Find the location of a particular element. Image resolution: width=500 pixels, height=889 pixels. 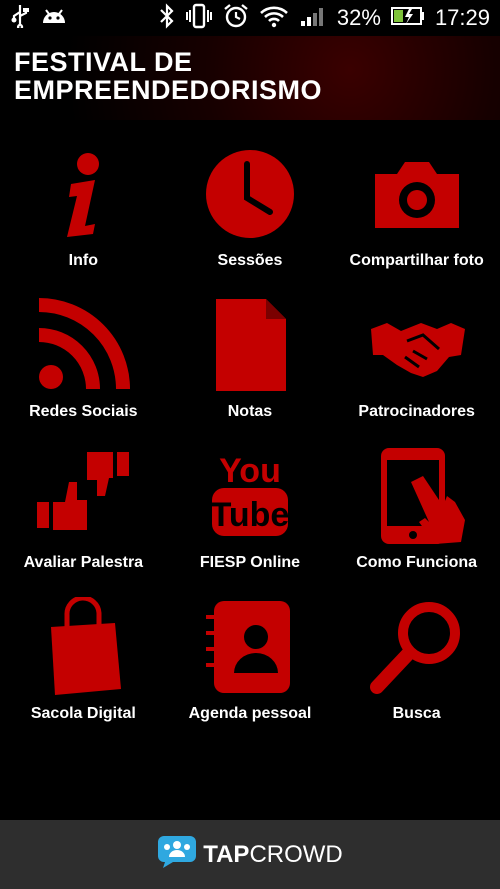

battery-percent: 32% is located at coordinates (358, 17).